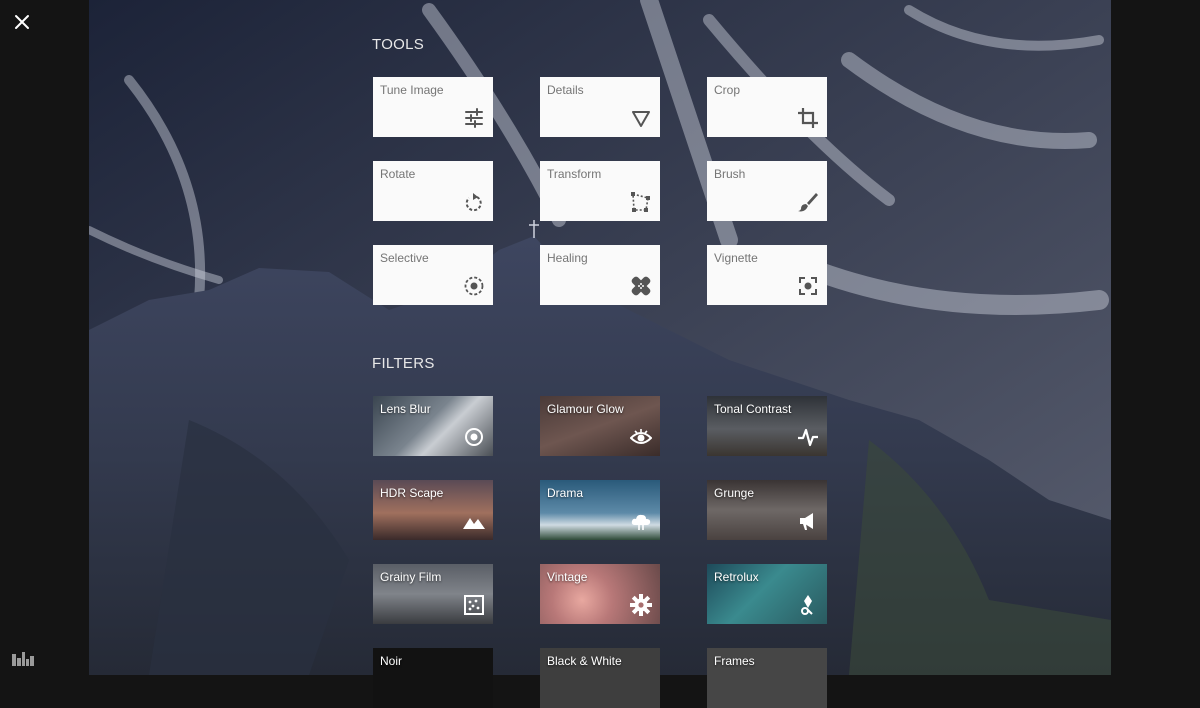 The width and height of the screenshot is (1200, 708). I want to click on tool-label: Rotate, so click(398, 174).